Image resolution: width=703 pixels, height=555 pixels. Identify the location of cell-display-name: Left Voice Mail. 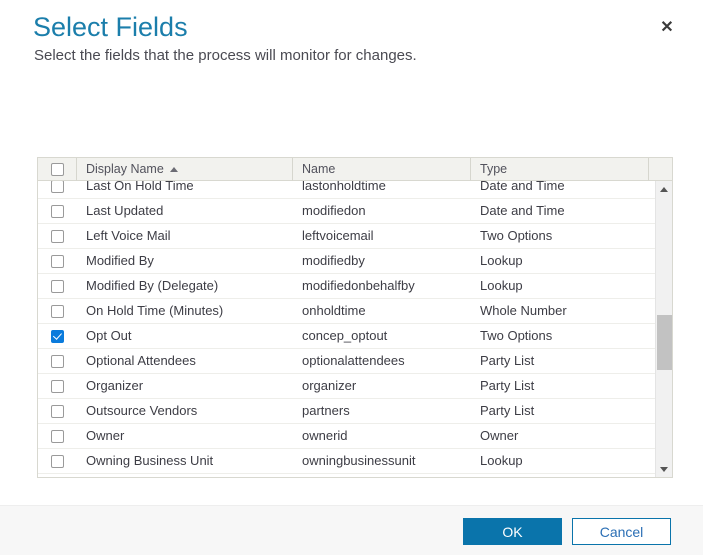
(128, 235).